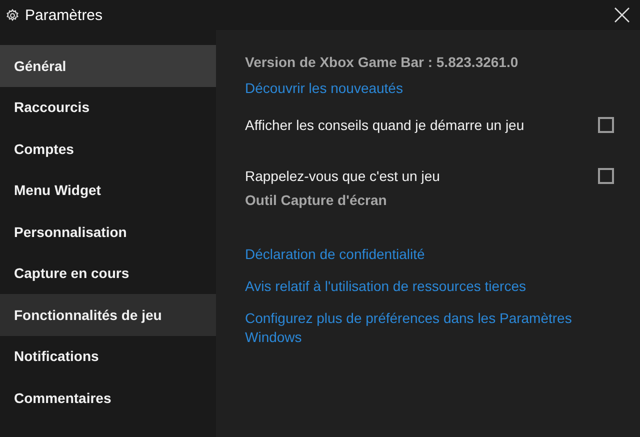 This screenshot has height=437, width=640. What do you see at coordinates (335, 254) in the screenshot?
I see `settings-link: Déclaration de confidentialité` at bounding box center [335, 254].